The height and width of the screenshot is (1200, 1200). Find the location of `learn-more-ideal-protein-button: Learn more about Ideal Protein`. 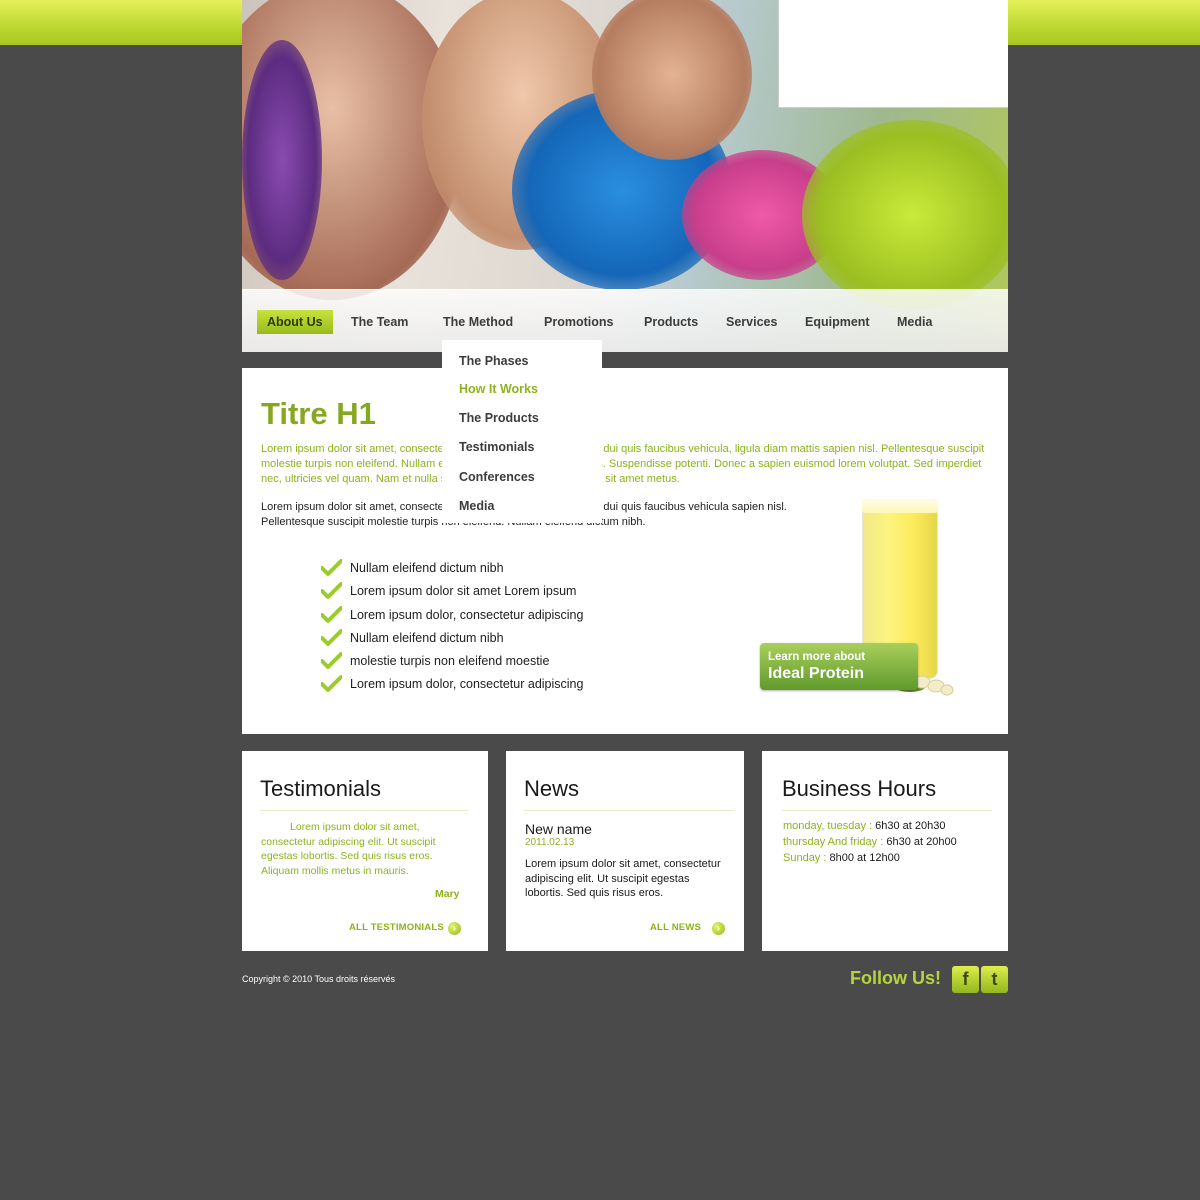

learn-more-ideal-protein-button: Learn more about Ideal Protein is located at coordinates (839, 666).